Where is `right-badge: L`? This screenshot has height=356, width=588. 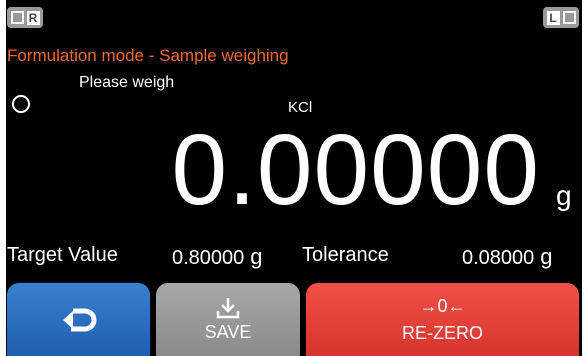 right-badge: L is located at coordinates (561, 17).